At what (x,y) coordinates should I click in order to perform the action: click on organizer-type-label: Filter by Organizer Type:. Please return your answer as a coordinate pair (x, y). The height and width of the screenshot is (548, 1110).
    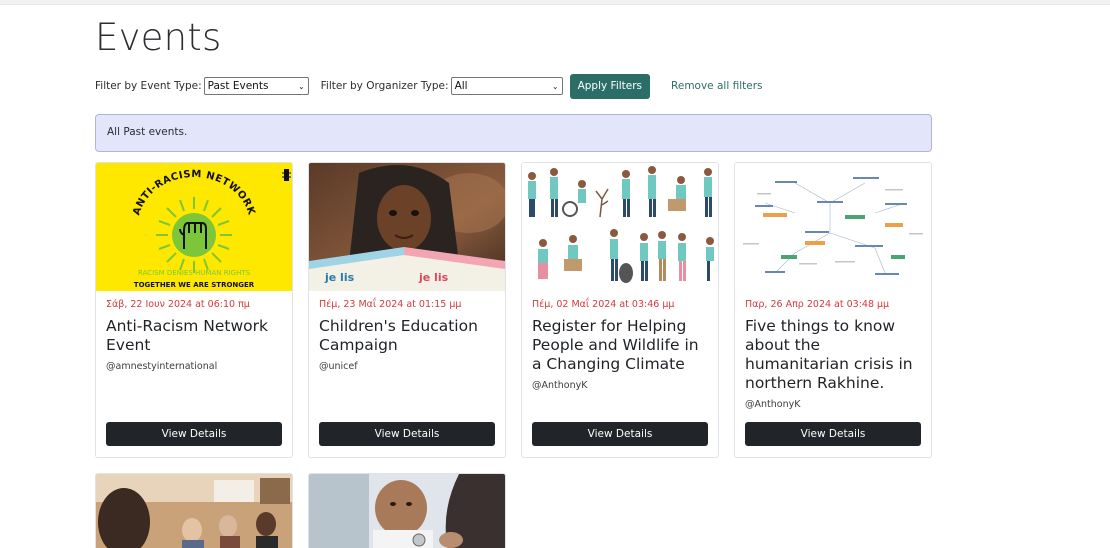
    Looking at the image, I should click on (384, 86).